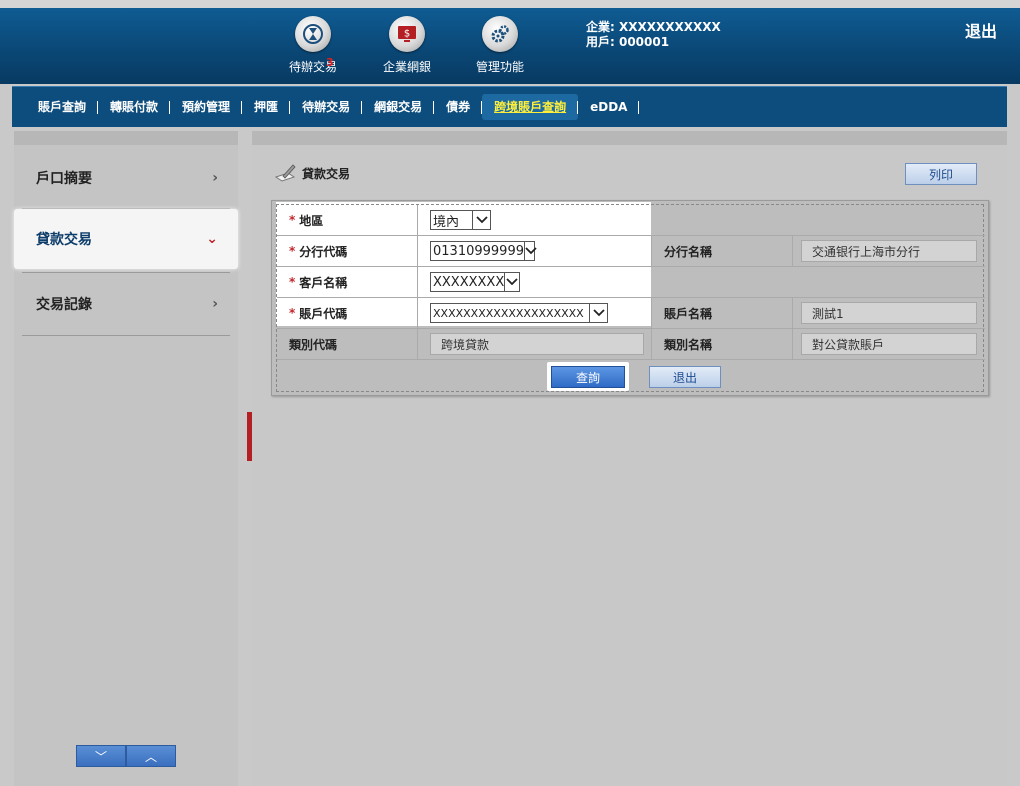 This screenshot has height=786, width=1020. I want to click on pending-transactions-button: 3 待辦交易, so click(313, 45).